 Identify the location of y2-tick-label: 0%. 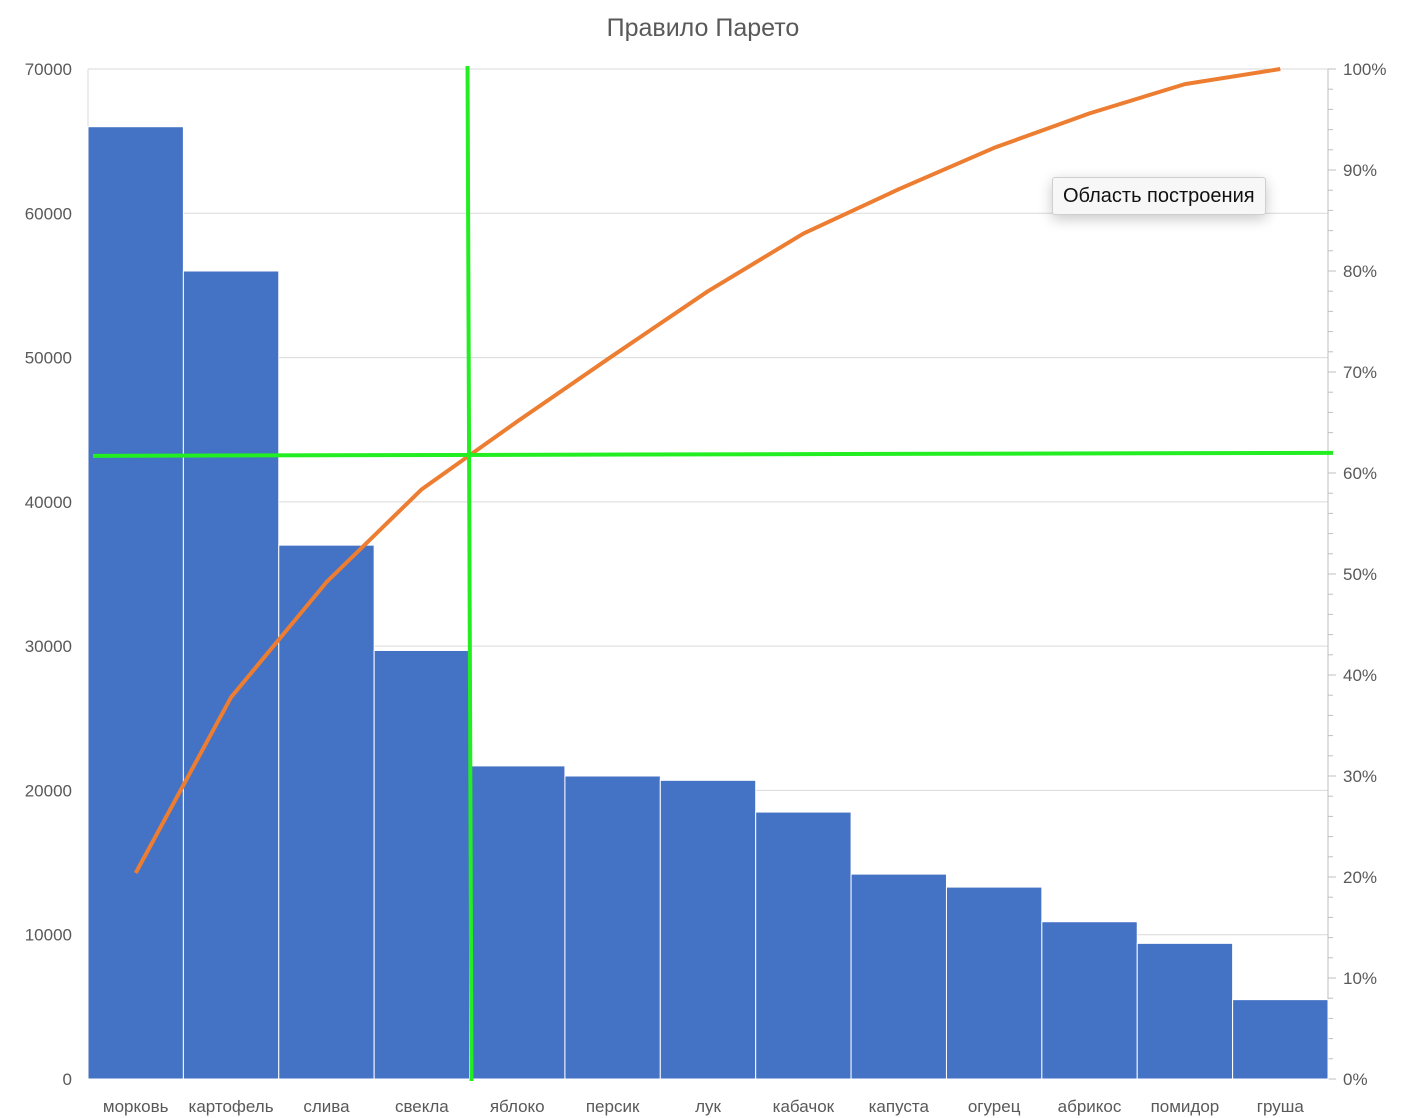
(1355, 1079).